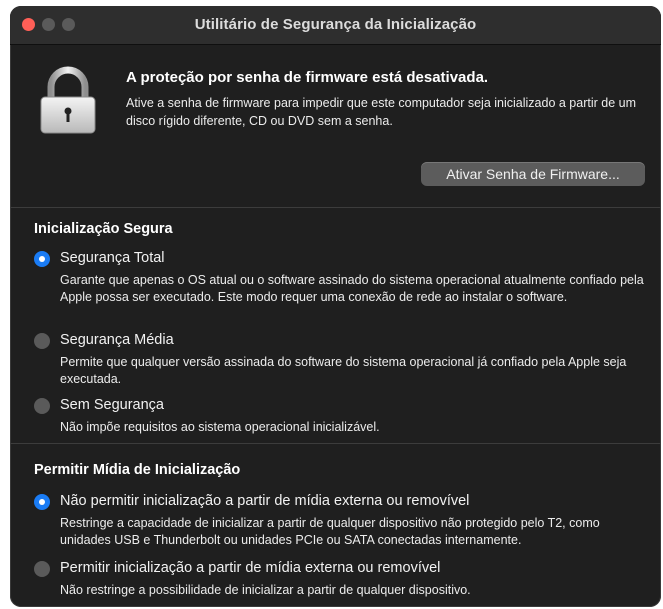  What do you see at coordinates (112, 405) in the screenshot?
I see `no-security-label: Sem Segurança` at bounding box center [112, 405].